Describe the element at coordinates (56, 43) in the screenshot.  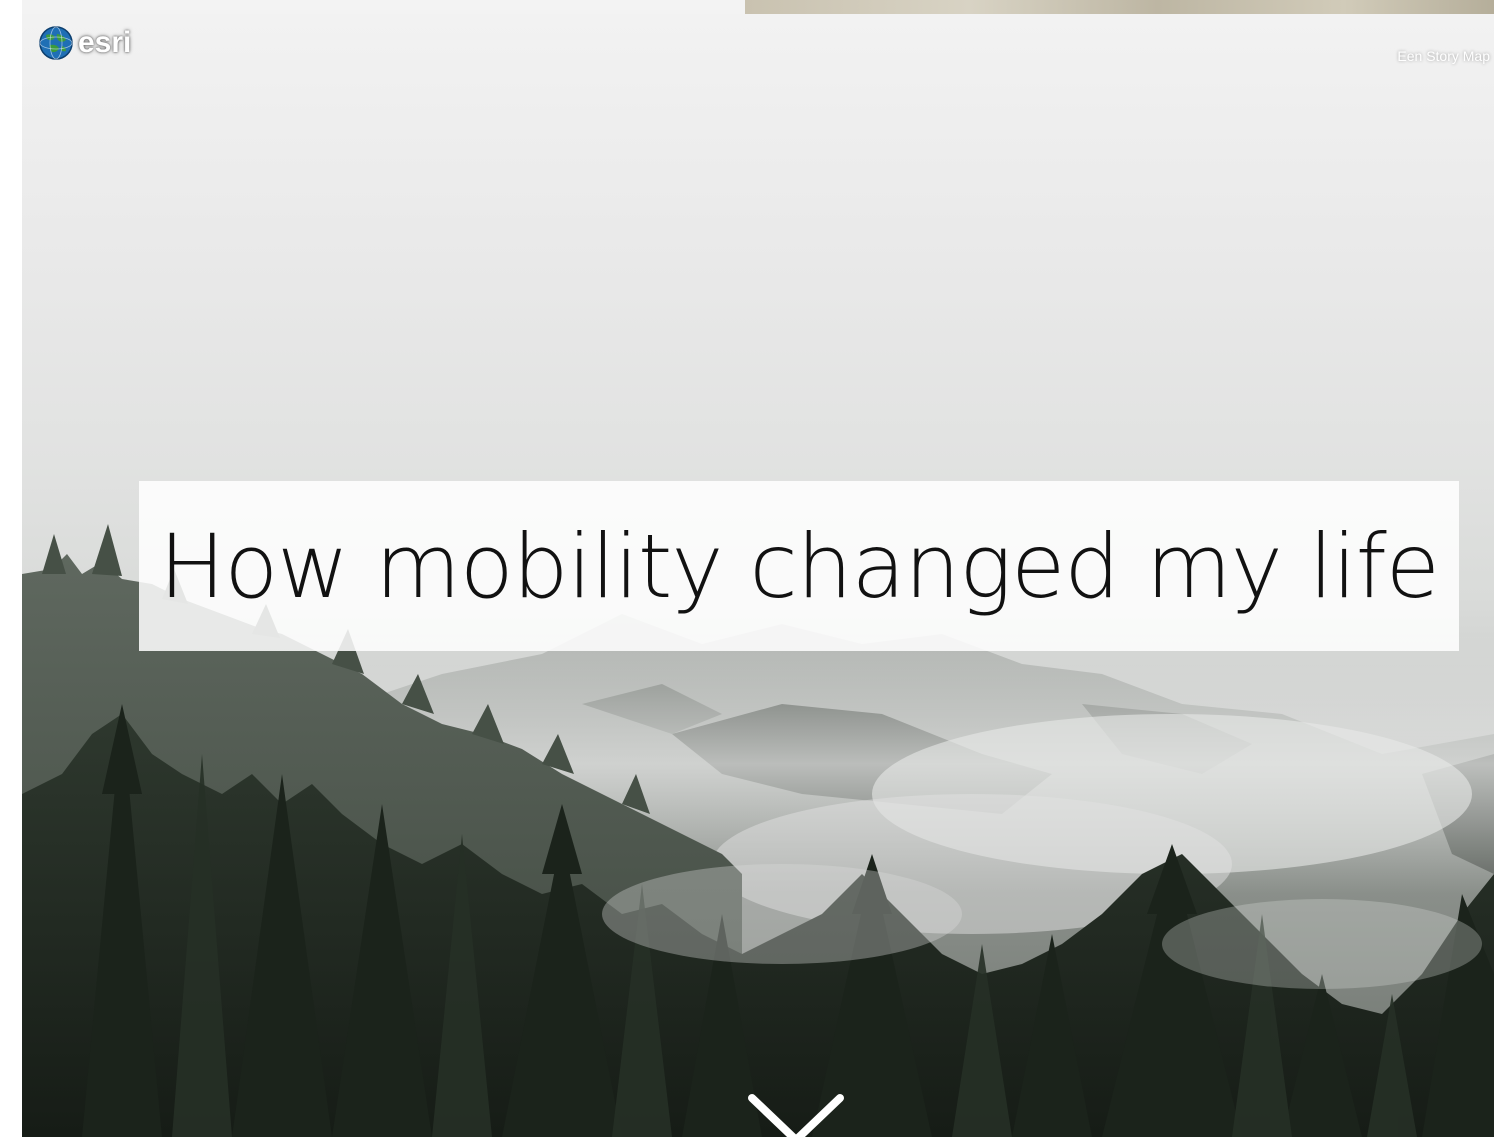
I see `globe-icon` at that location.